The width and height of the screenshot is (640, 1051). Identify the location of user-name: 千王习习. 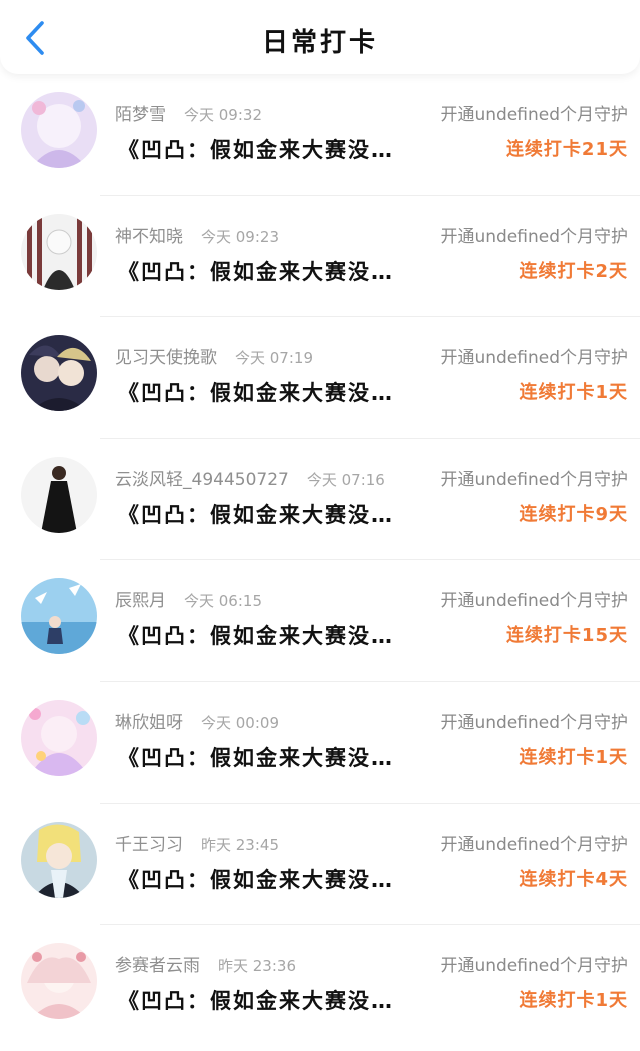
(149, 845).